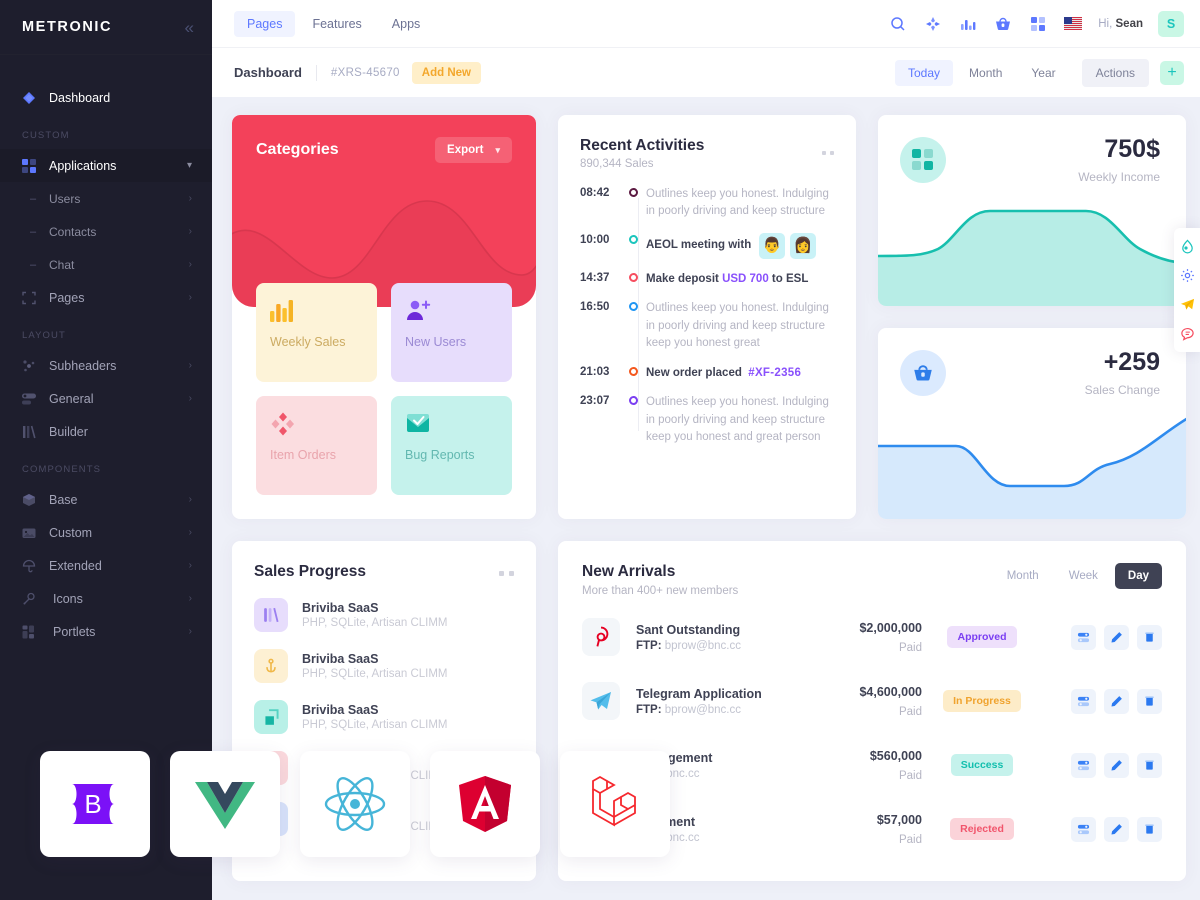  I want to click on row-amount: $4,600,000, so click(890, 691).